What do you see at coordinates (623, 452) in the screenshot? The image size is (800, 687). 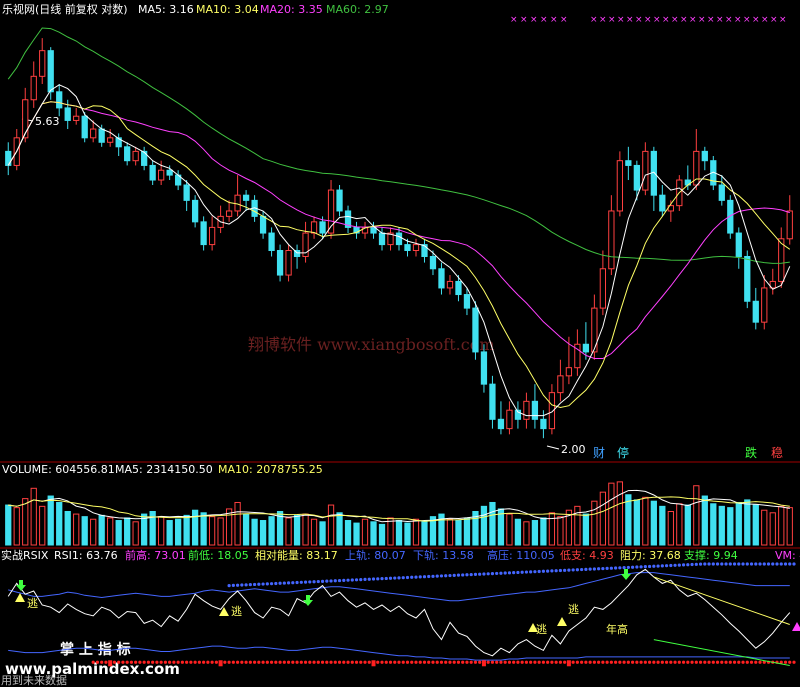 I see `signal-b: 停` at bounding box center [623, 452].